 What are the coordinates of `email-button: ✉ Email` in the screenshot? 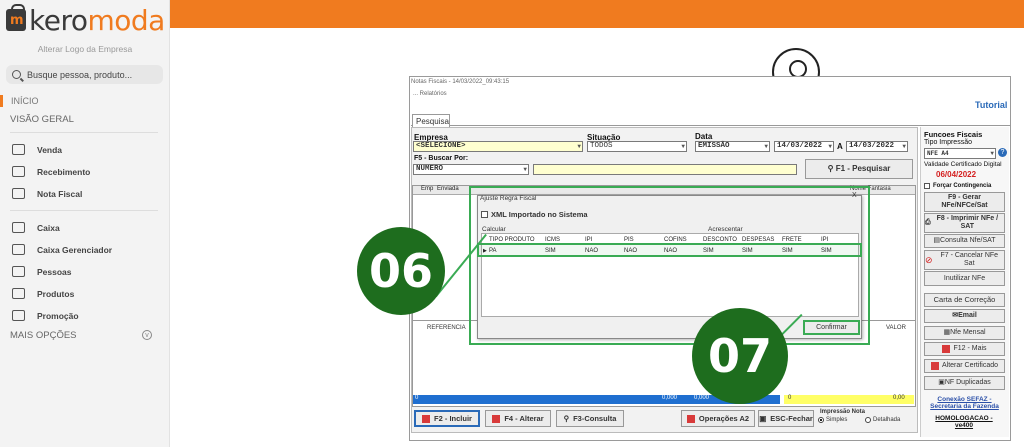 It's located at (964, 316).